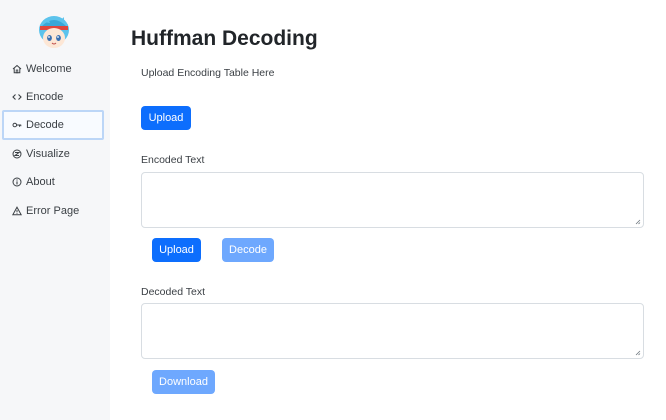 The width and height of the screenshot is (666, 420). Describe the element at coordinates (54, 32) in the screenshot. I see `avatar-logo` at that location.